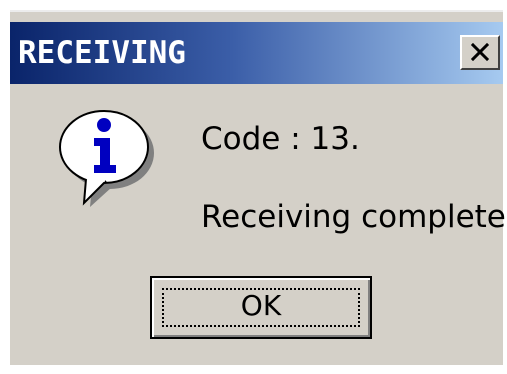 The width and height of the screenshot is (507, 374). Describe the element at coordinates (106, 158) in the screenshot. I see `information-icon` at that location.